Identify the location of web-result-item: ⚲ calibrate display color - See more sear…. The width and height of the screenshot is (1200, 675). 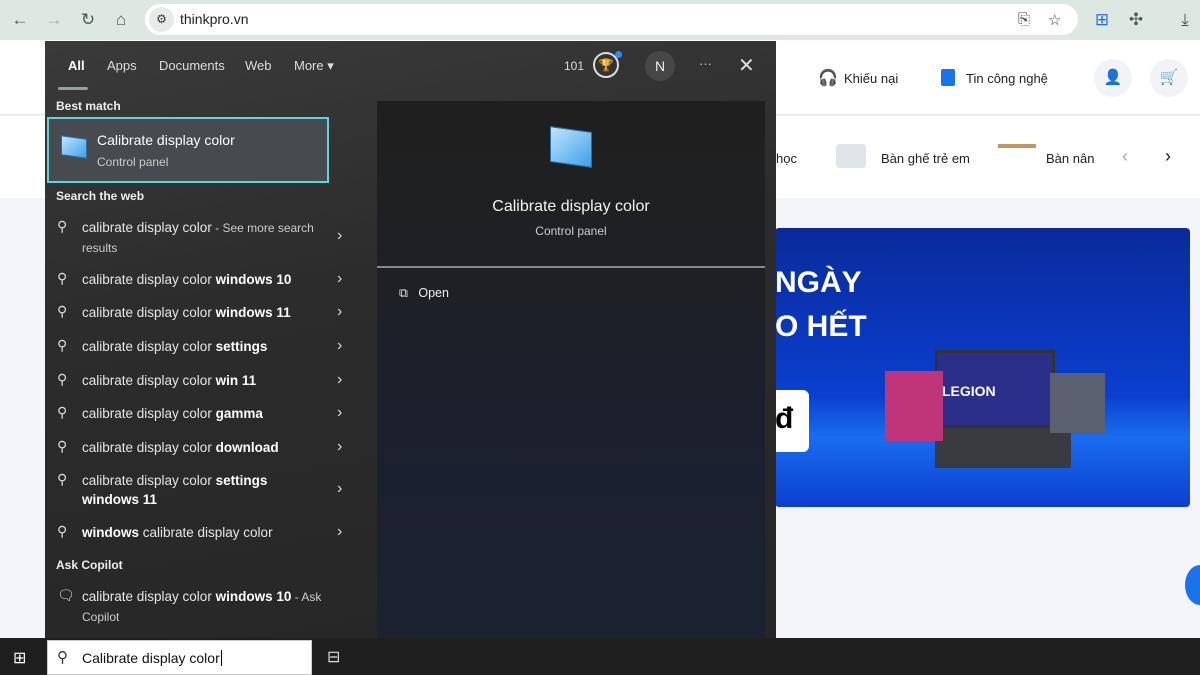
(203, 238).